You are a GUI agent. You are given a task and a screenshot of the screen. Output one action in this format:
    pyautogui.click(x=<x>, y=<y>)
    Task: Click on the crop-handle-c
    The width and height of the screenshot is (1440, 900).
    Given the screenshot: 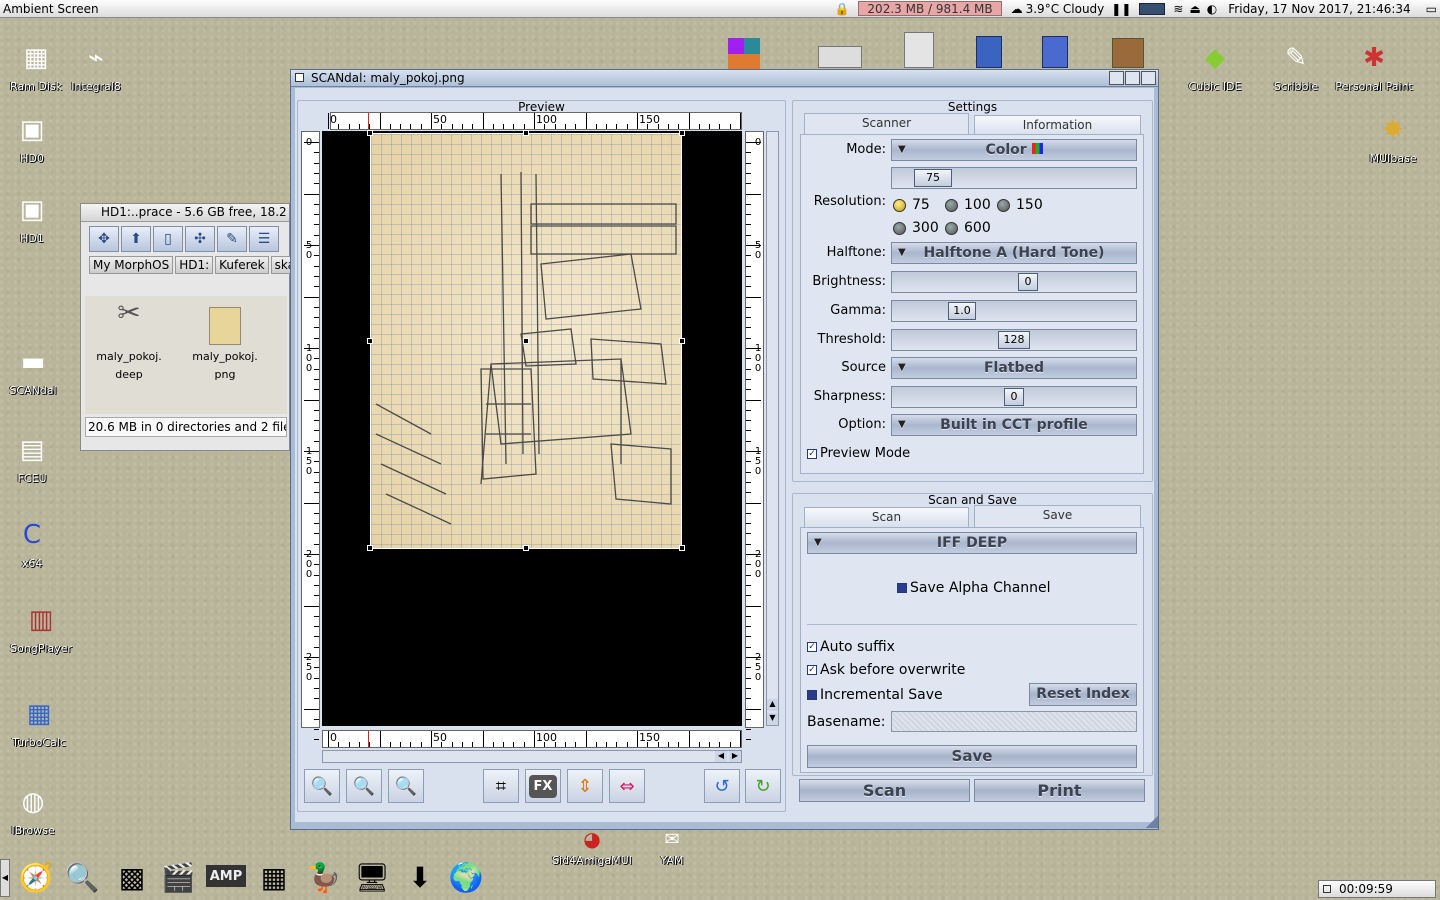 What is the action you would take?
    pyautogui.click(x=526, y=341)
    